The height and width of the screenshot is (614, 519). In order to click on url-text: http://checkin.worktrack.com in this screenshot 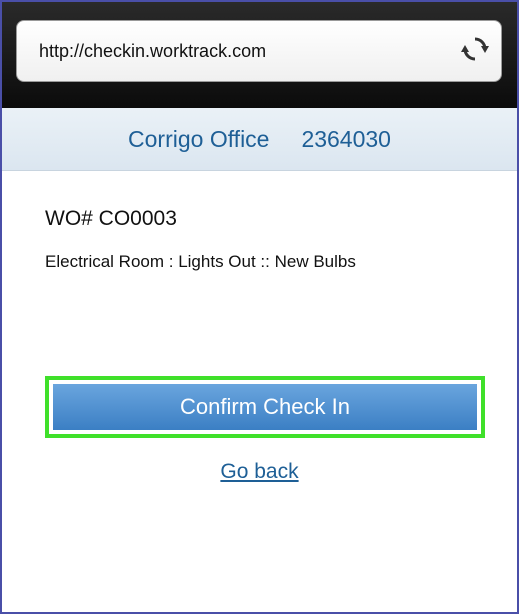, I will do `click(152, 51)`.